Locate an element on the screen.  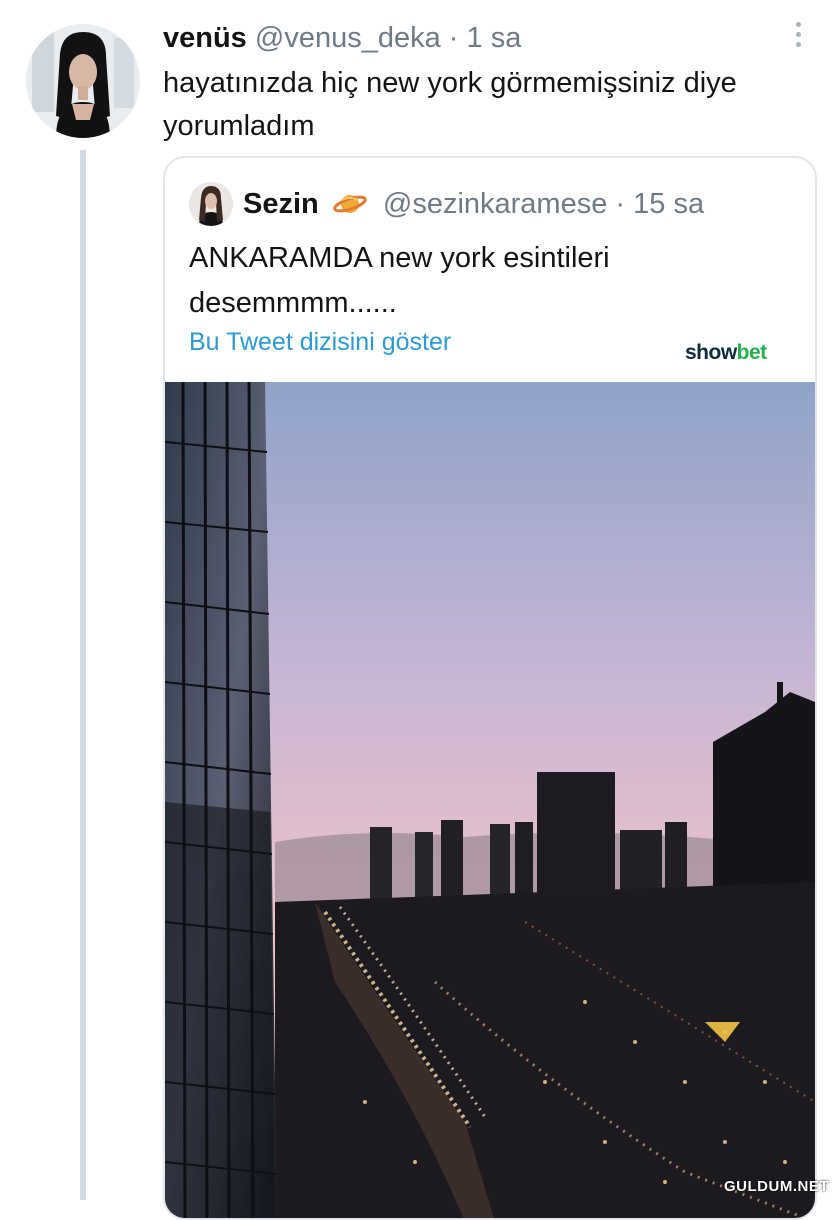
showbet-logo: showbet is located at coordinates (726, 352).